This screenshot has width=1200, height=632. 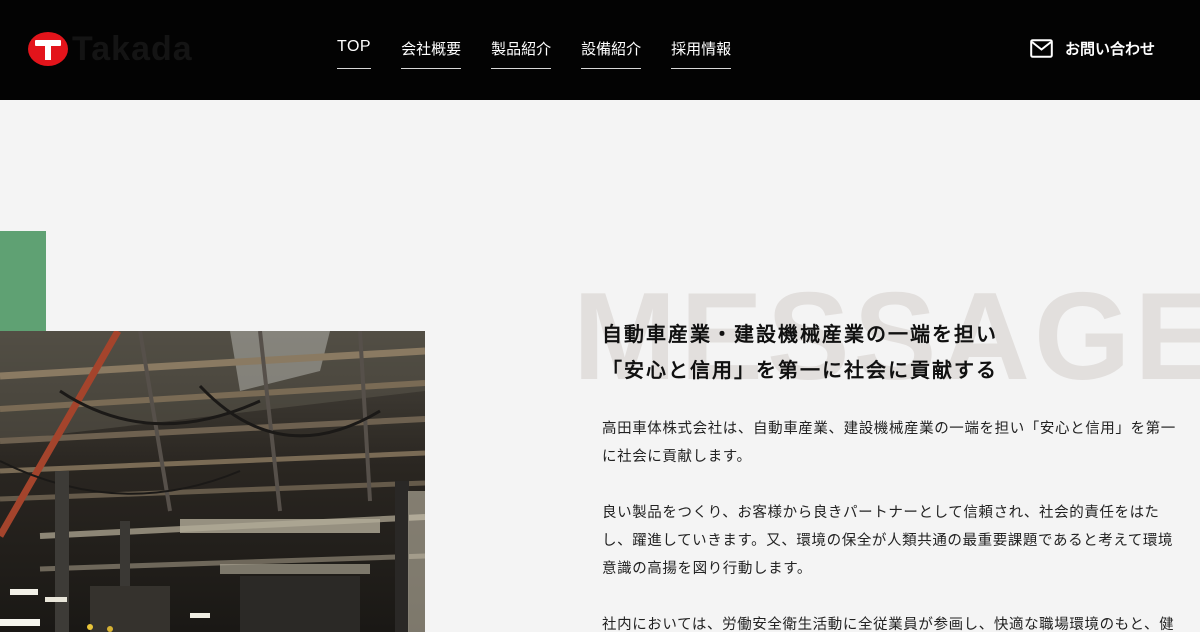 What do you see at coordinates (611, 53) in the screenshot?
I see `nav-item-equipment: 設備紹介` at bounding box center [611, 53].